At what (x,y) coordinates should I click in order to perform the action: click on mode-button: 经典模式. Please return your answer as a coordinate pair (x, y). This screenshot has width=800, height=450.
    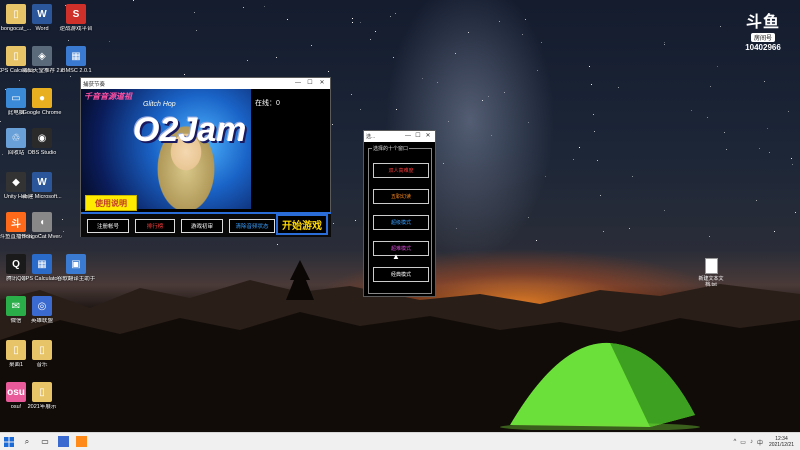
    Looking at the image, I should click on (401, 274).